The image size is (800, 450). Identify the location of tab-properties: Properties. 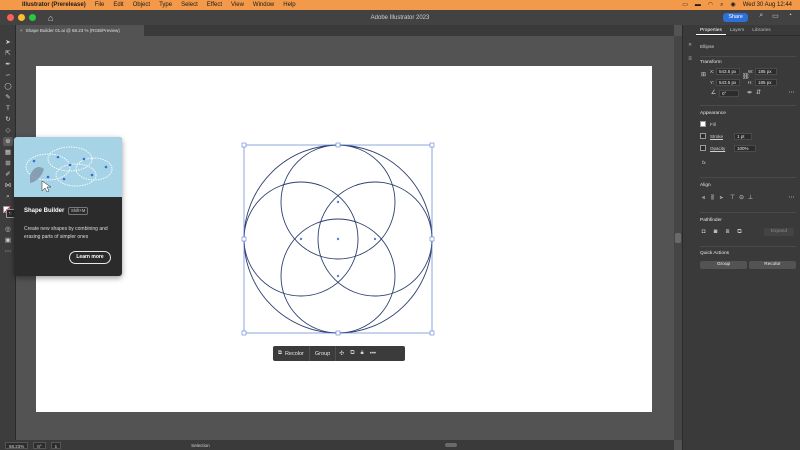
(711, 30).